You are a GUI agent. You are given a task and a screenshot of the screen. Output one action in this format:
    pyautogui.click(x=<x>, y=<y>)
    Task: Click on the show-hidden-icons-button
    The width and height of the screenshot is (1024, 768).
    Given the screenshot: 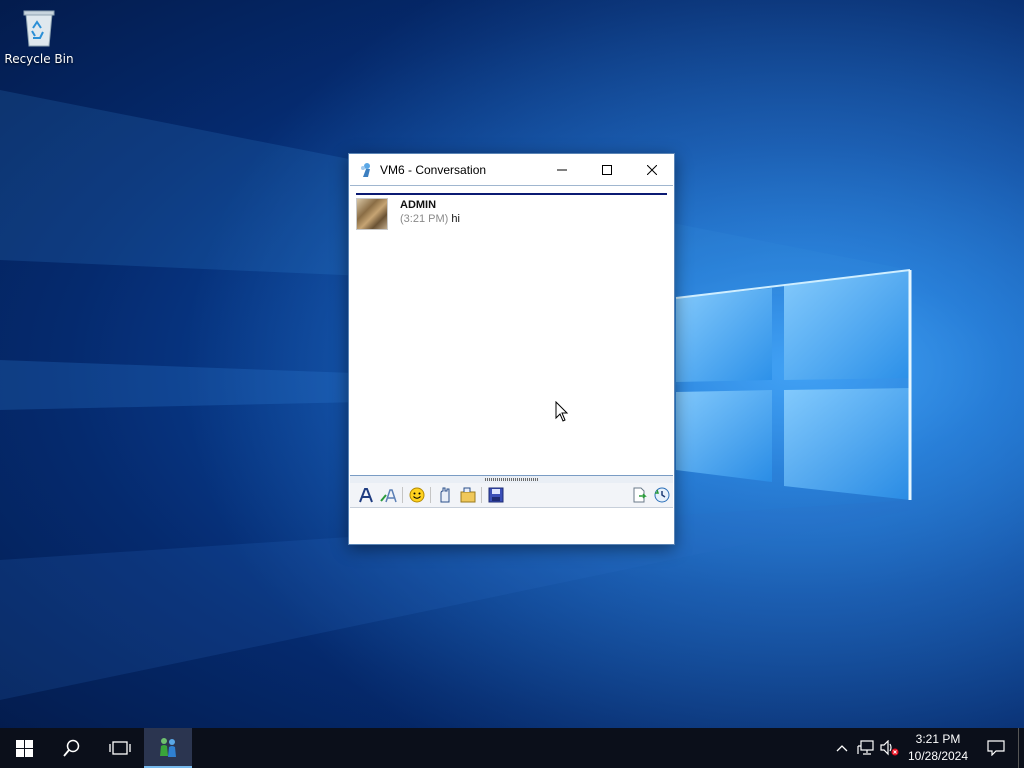 What is the action you would take?
    pyautogui.click(x=842, y=748)
    